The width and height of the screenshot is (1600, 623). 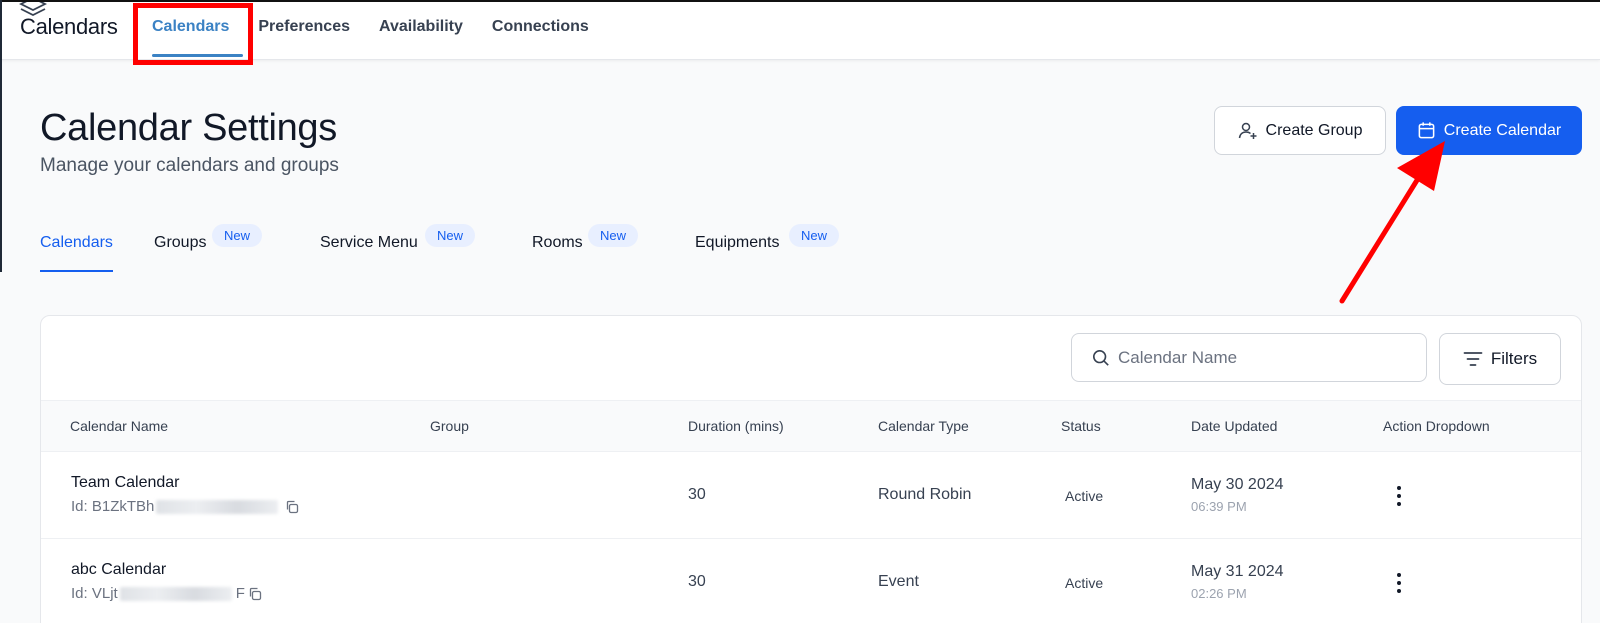 I want to click on column-header: Date Updated, so click(x=1234, y=426).